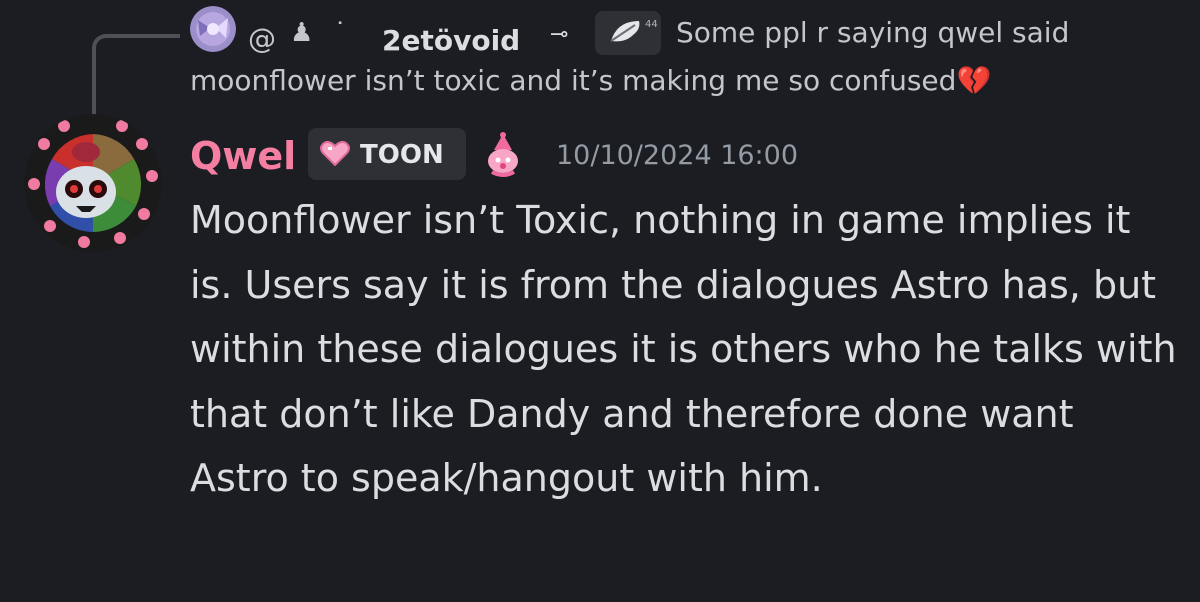 The height and width of the screenshot is (602, 1200). What do you see at coordinates (243, 156) in the screenshot?
I see `author-name: Qwel` at bounding box center [243, 156].